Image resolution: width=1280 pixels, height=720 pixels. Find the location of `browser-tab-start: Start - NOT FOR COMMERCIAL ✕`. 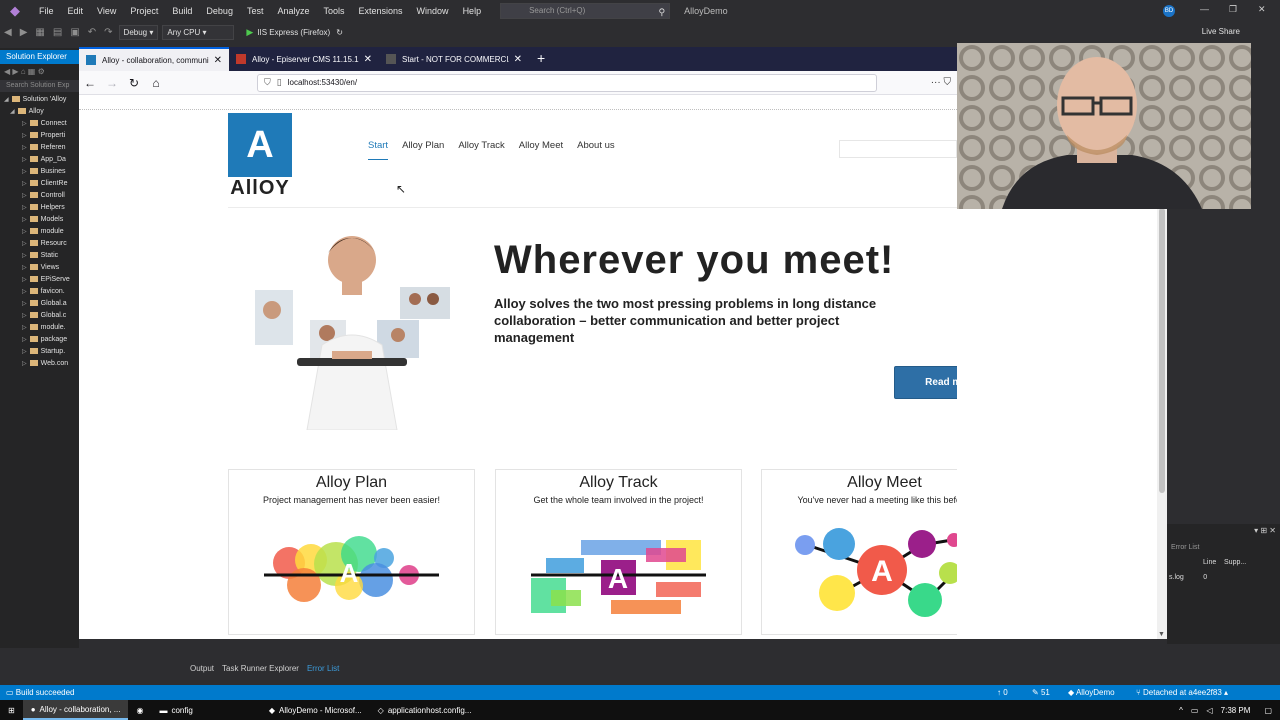

browser-tab-start: Start - NOT FOR COMMERCIAL ✕ is located at coordinates (454, 59).